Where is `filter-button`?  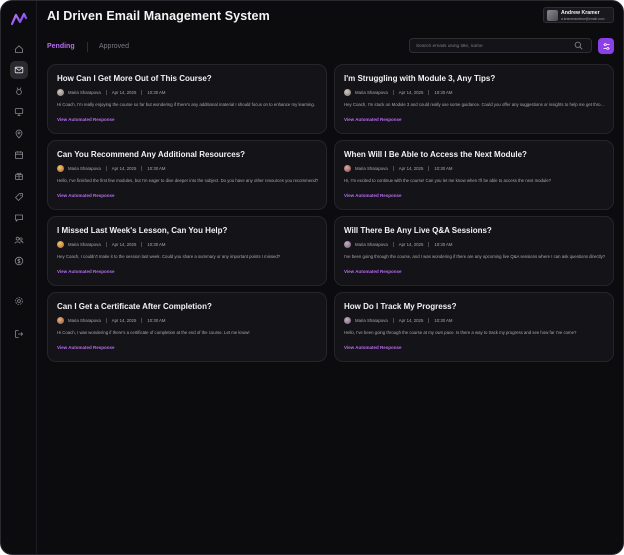 filter-button is located at coordinates (606, 46).